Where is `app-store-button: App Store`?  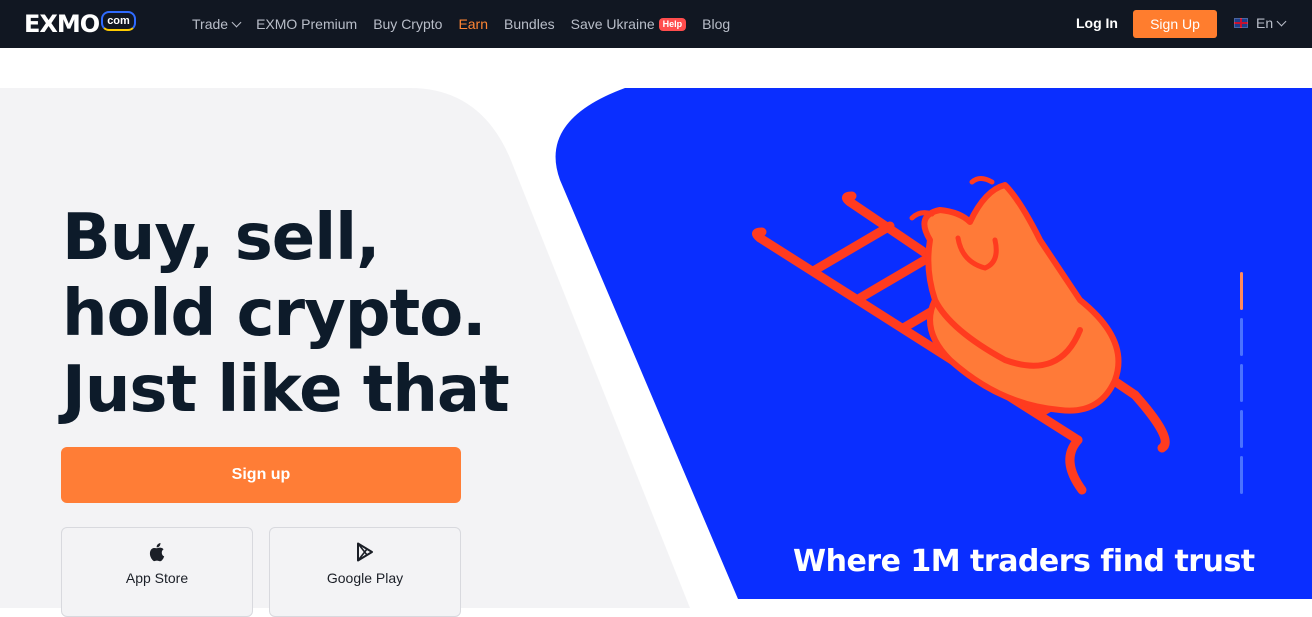
app-store-button: App Store is located at coordinates (157, 572).